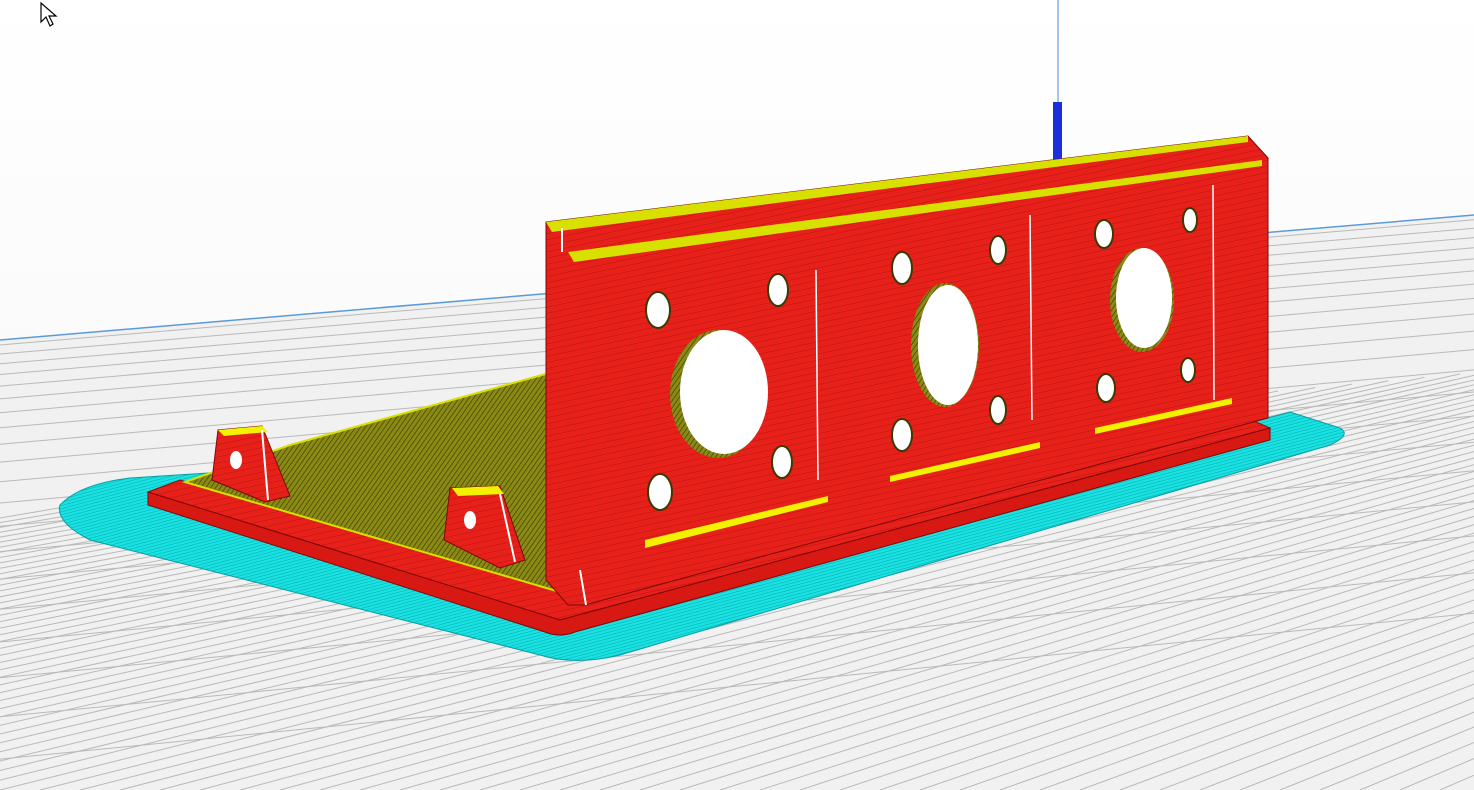  Describe the element at coordinates (1057, 80) in the screenshot. I see `z-axis-indicator` at that location.